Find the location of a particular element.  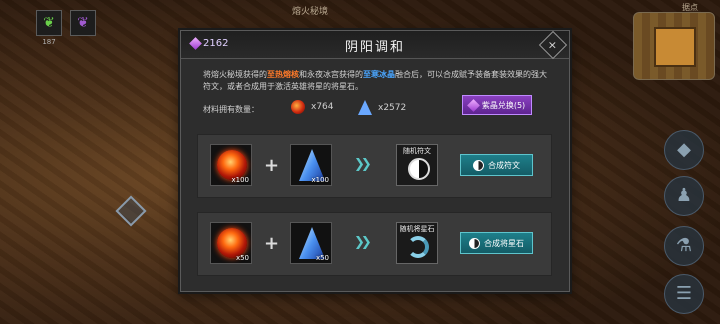

close-icon: × is located at coordinates (553, 45).